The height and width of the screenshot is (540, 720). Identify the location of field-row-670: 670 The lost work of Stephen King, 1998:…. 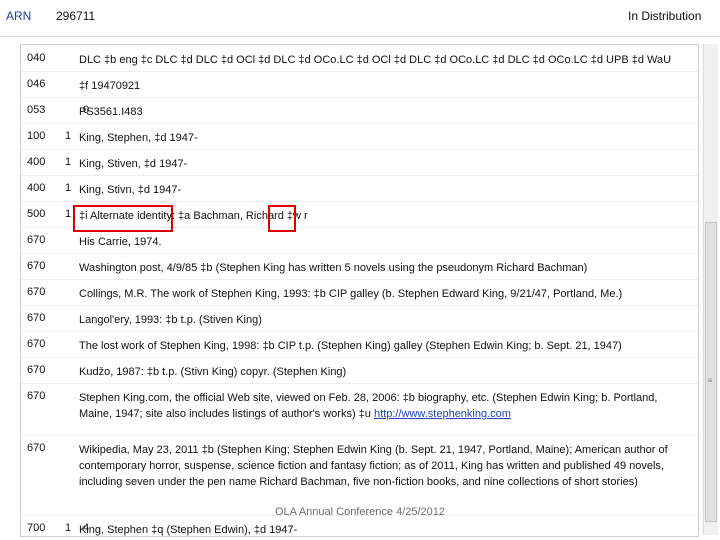
(359, 344).